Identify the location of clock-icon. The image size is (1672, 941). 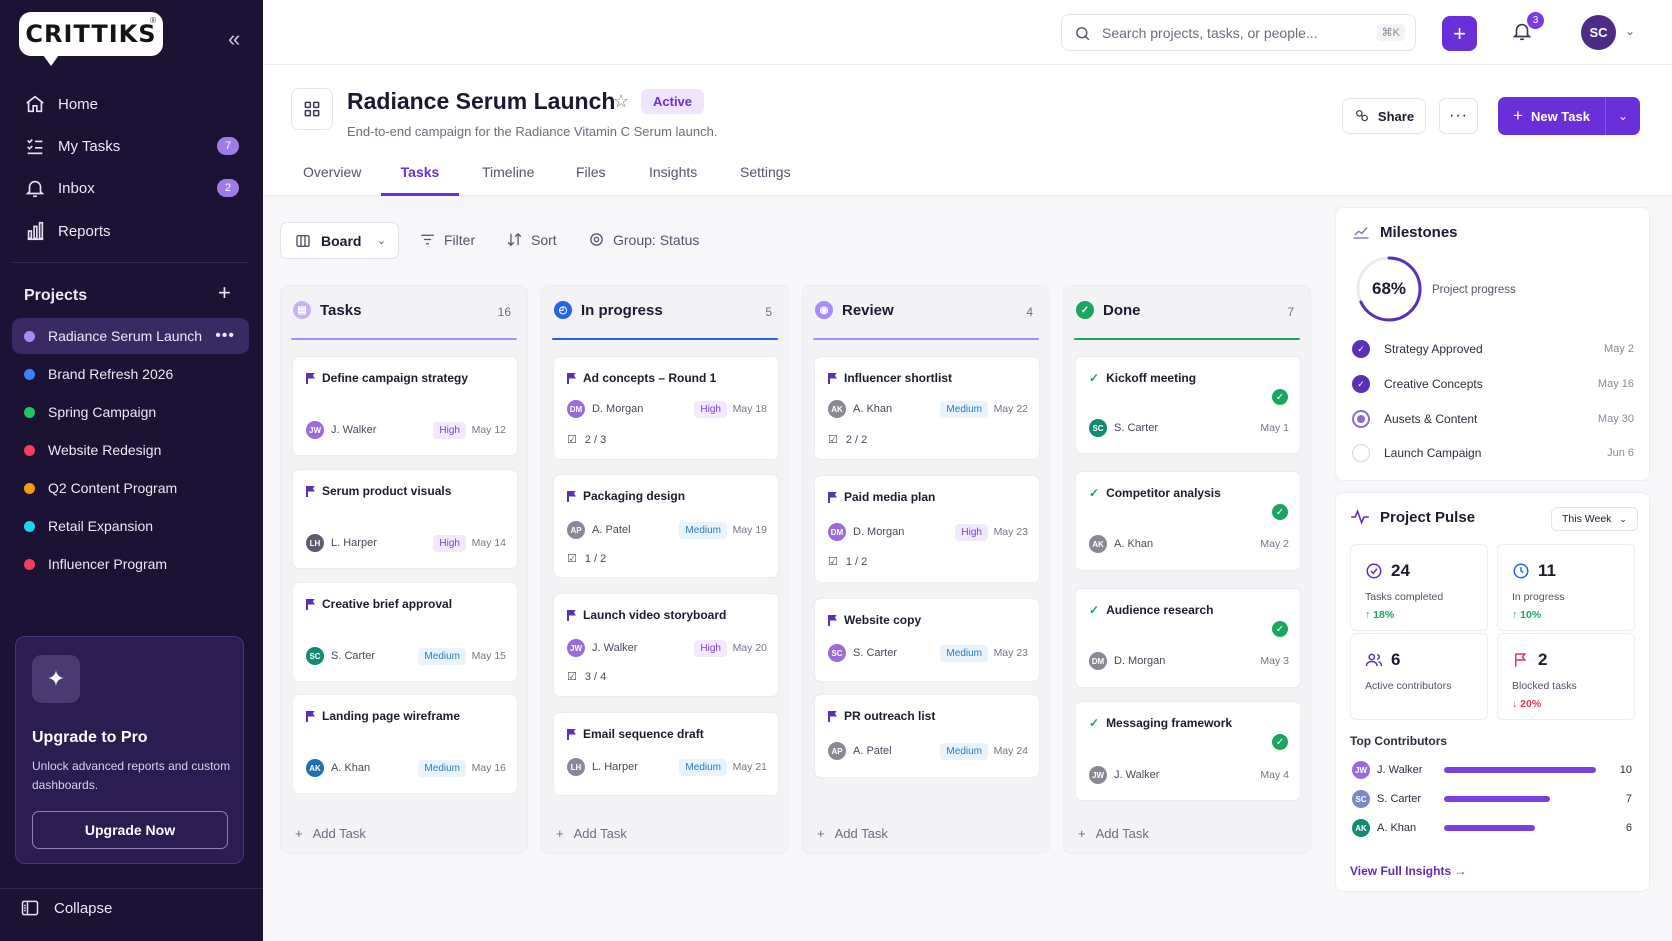
(1521, 571).